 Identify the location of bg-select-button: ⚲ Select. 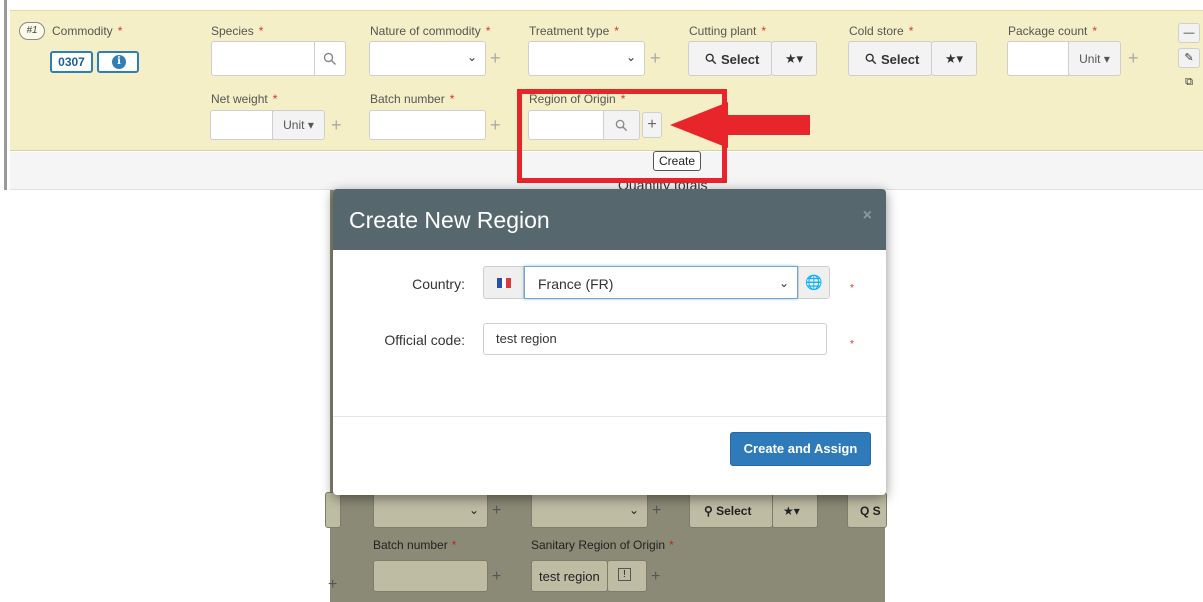
(731, 510).